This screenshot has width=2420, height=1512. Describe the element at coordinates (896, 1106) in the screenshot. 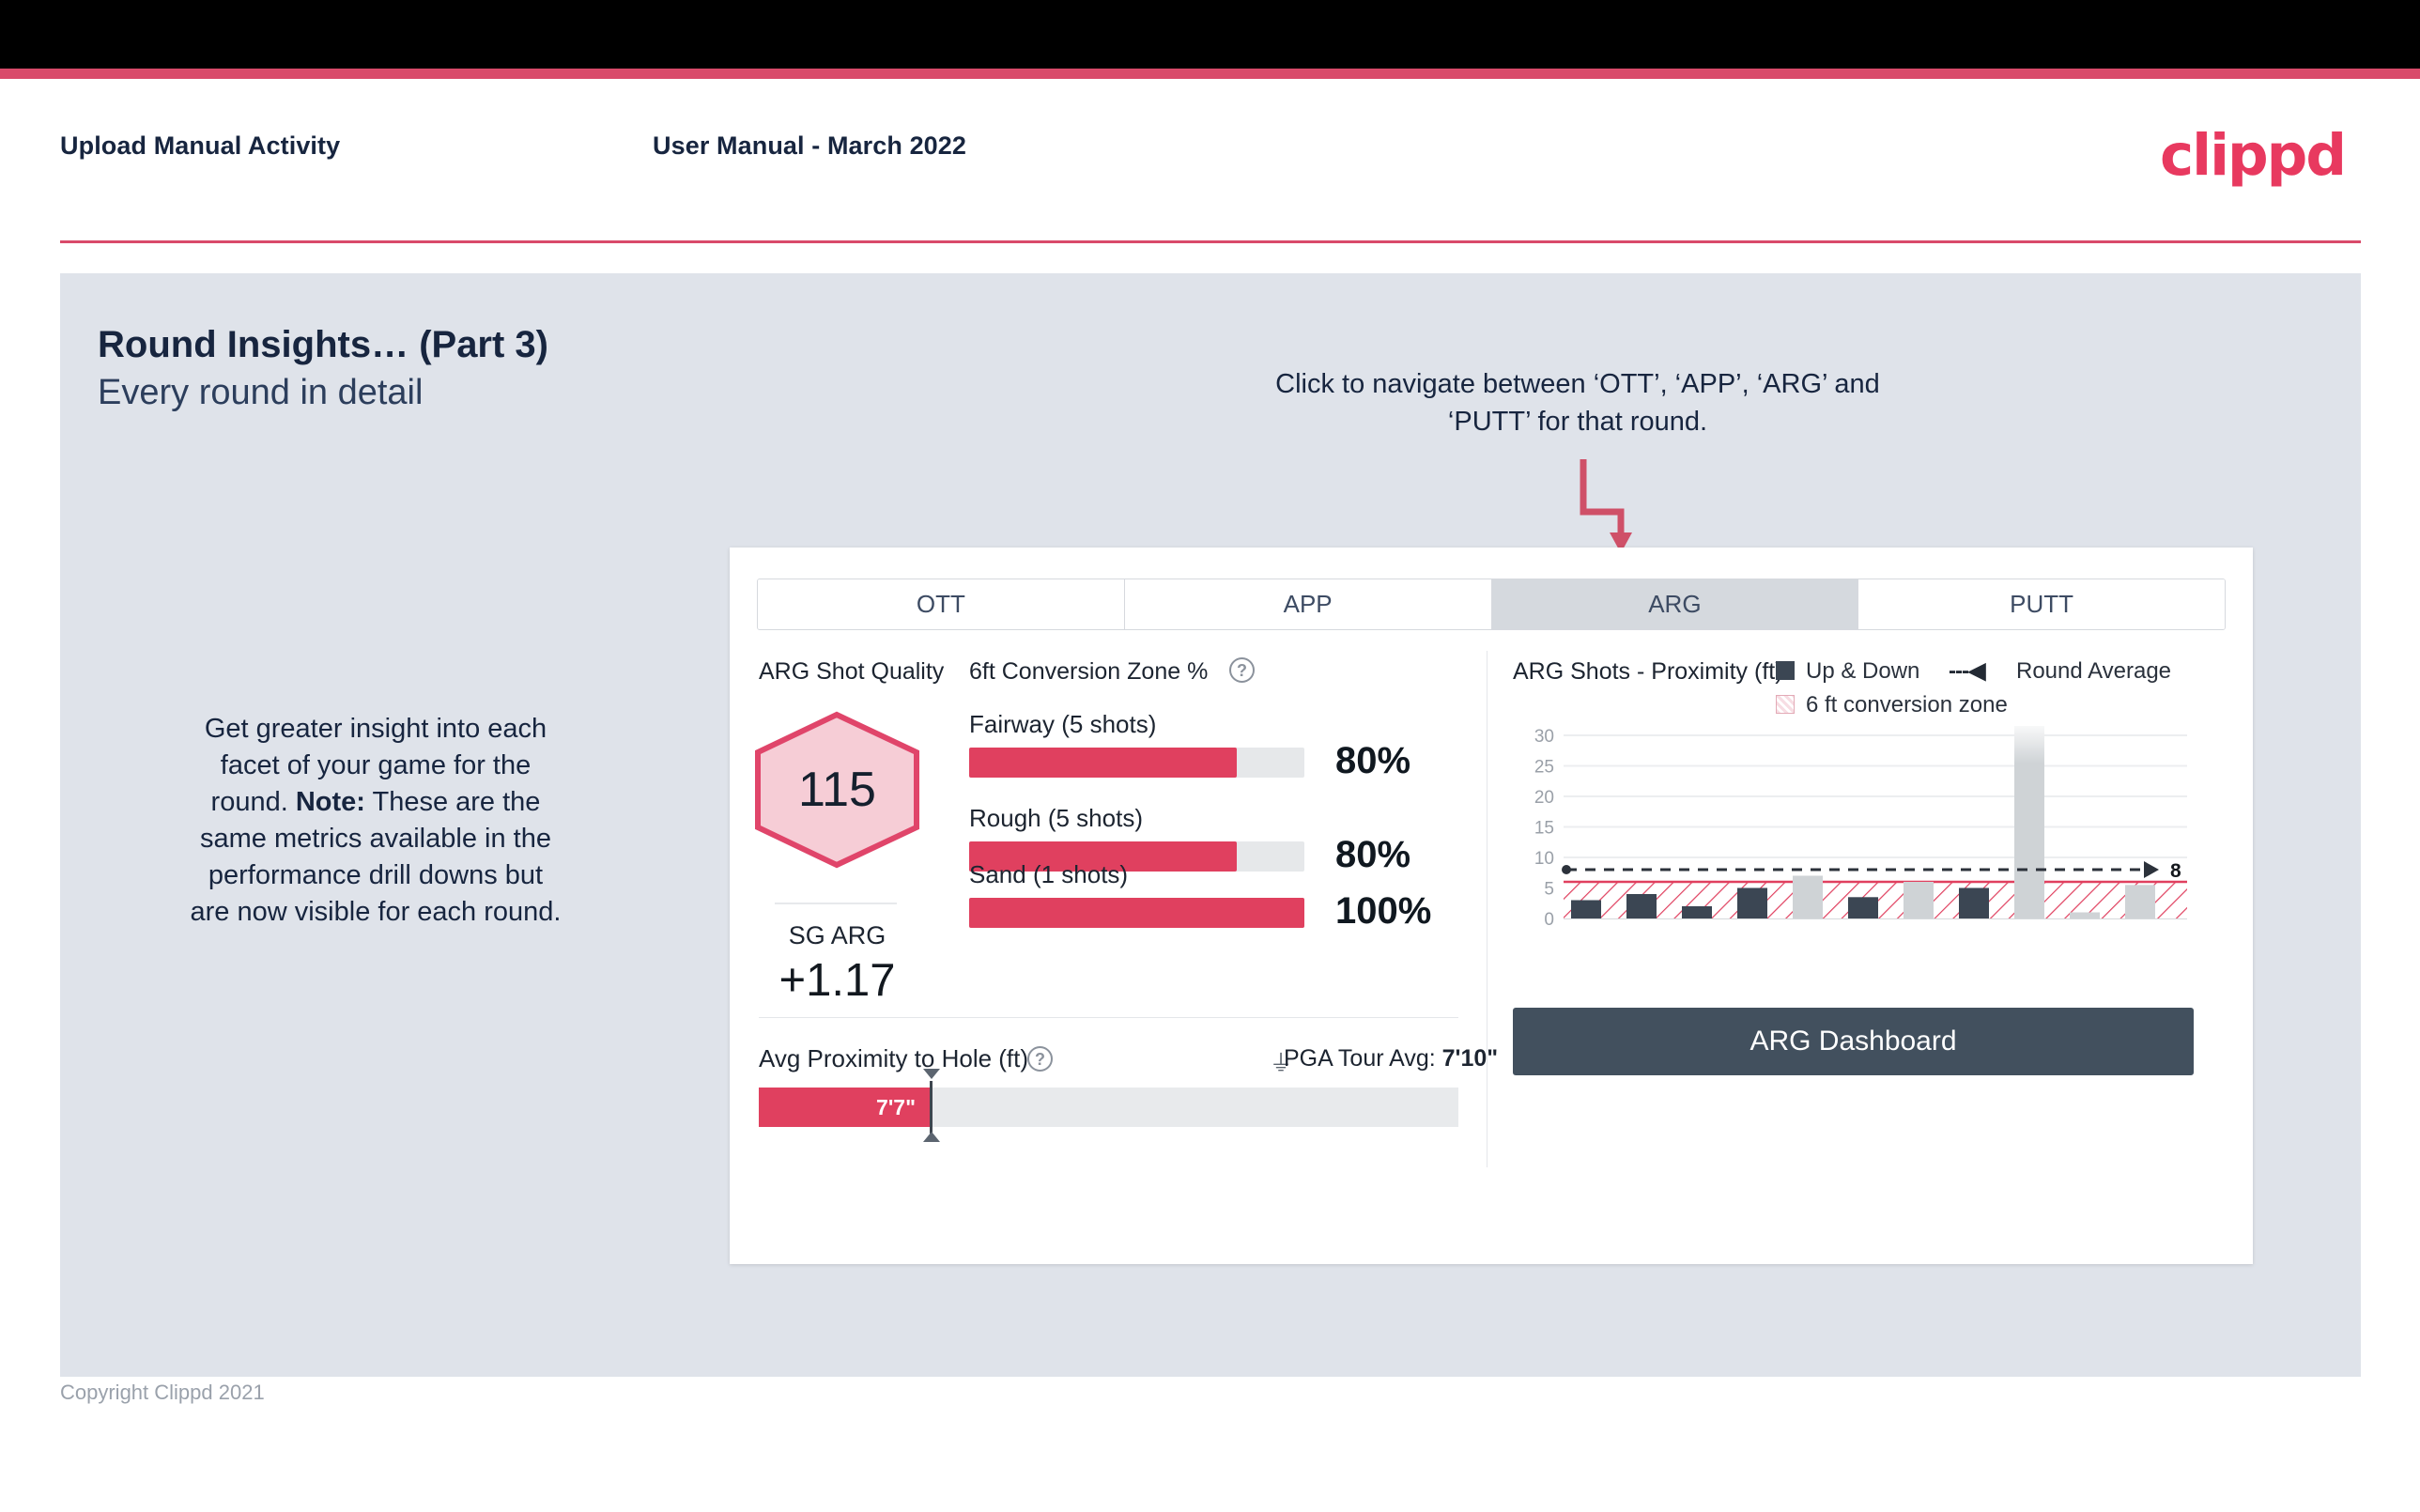

I see `proximity-value: 7'7"` at that location.